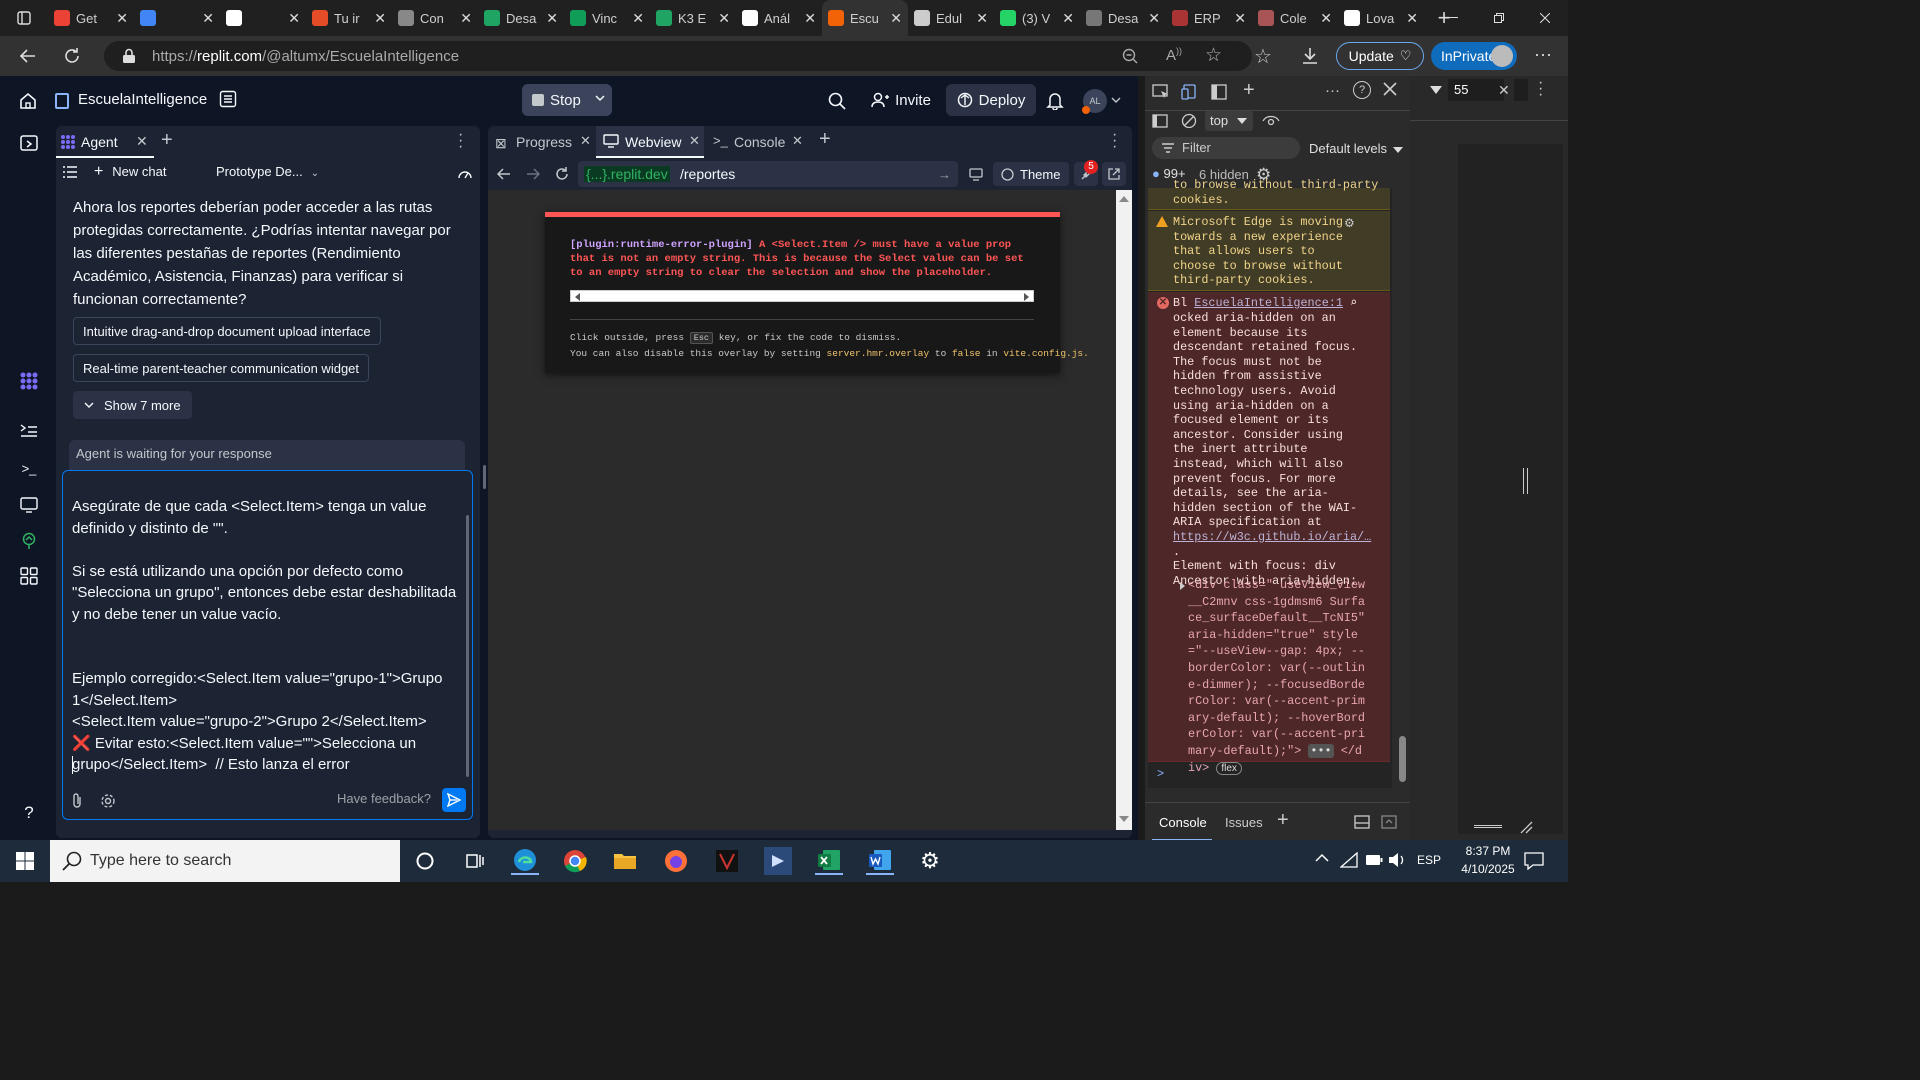 The height and width of the screenshot is (1080, 1920). Describe the element at coordinates (1295, 18) in the screenshot. I see `browser-tab: Cole ✕` at that location.